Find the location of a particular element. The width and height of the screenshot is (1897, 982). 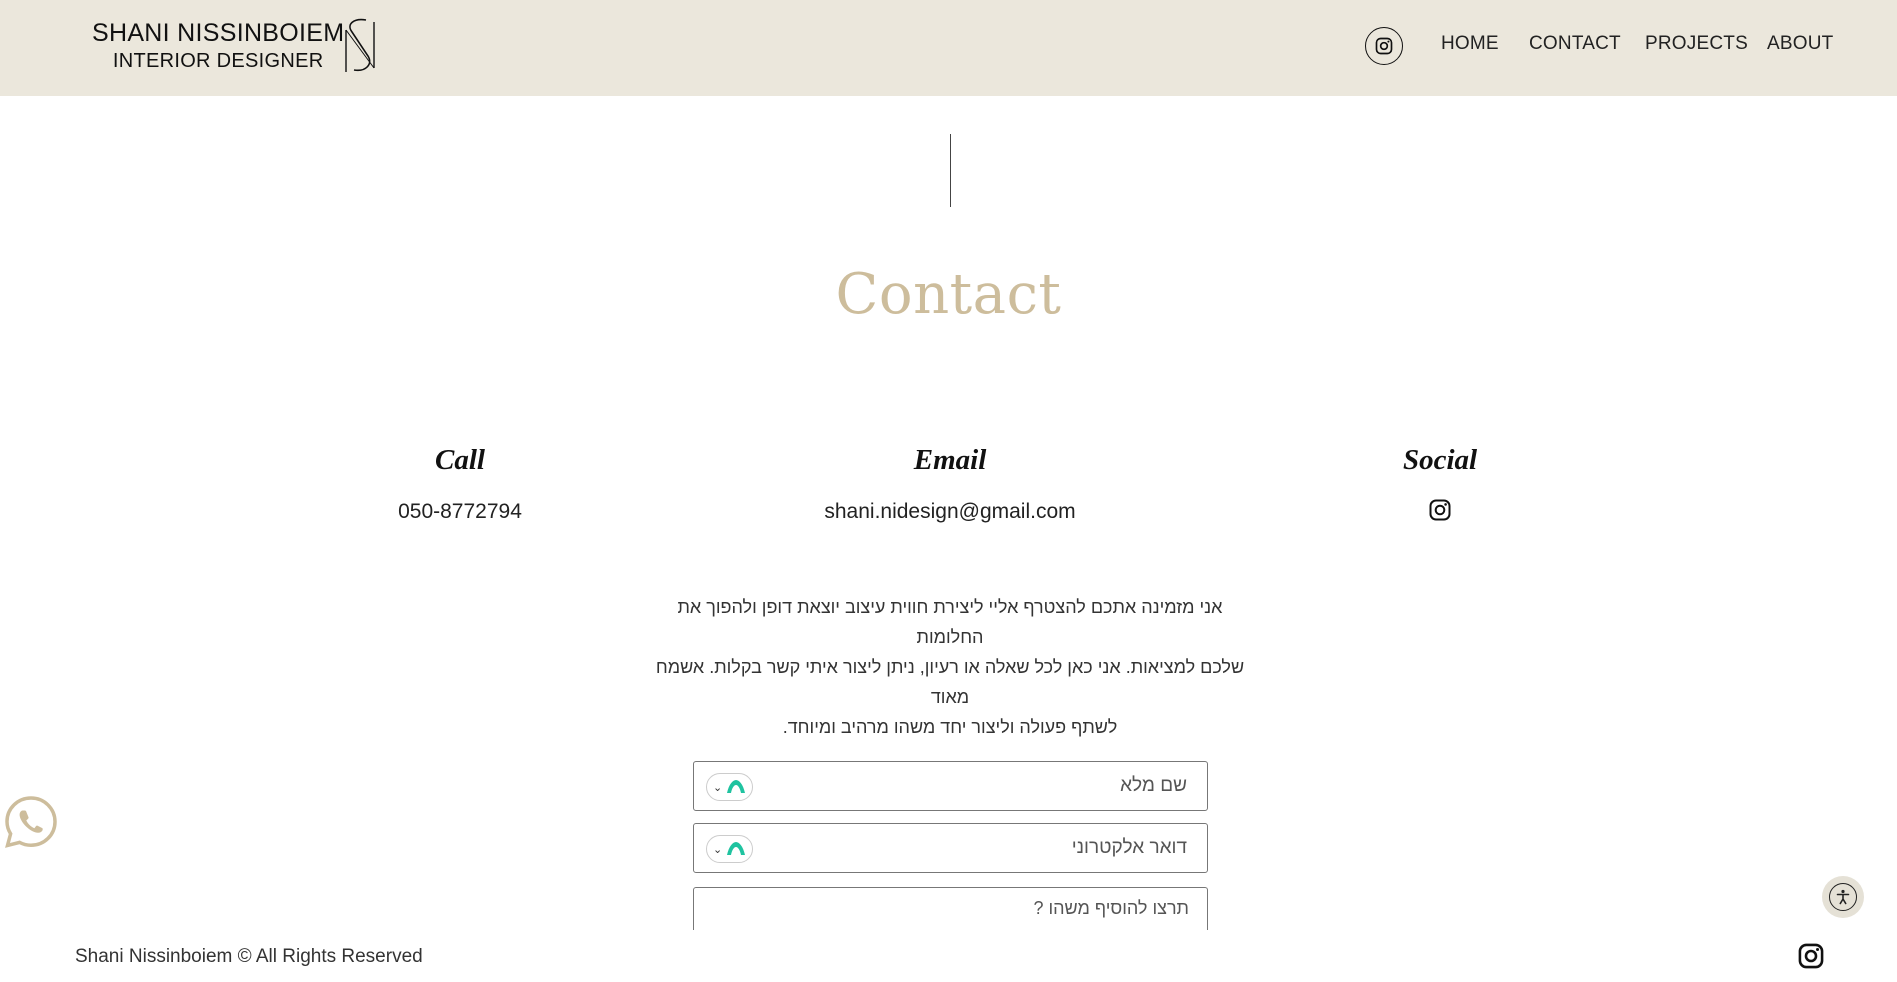

social-heading: Social is located at coordinates (1440, 460).